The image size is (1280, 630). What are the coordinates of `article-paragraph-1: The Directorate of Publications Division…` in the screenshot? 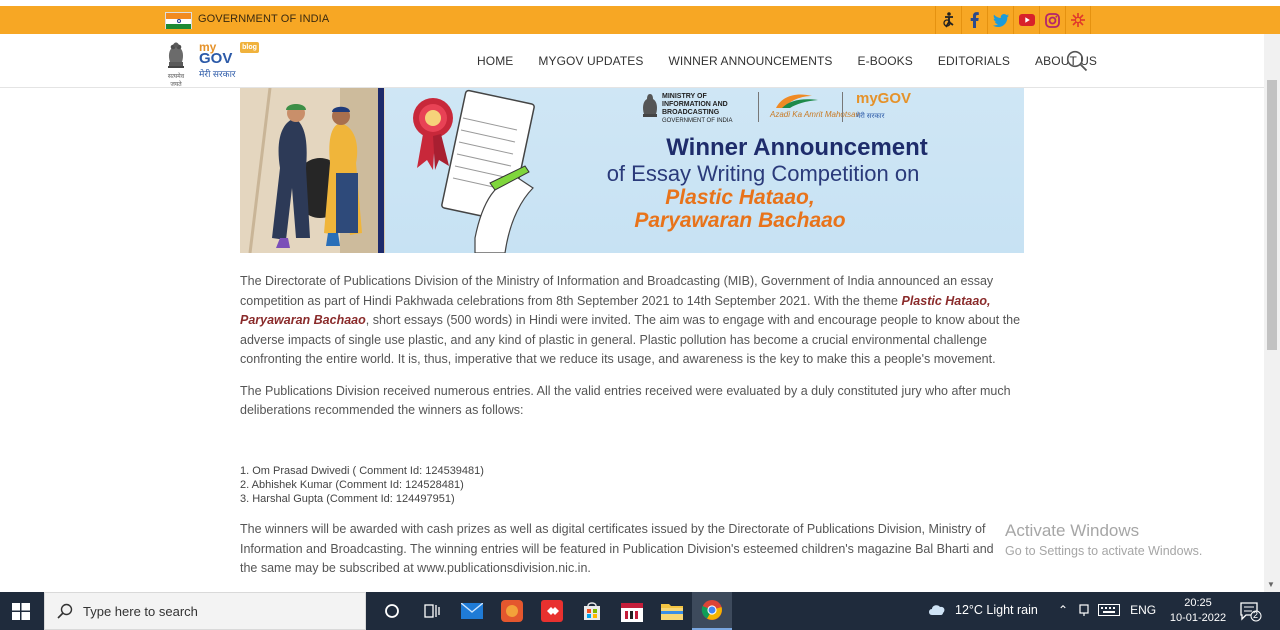 It's located at (630, 320).